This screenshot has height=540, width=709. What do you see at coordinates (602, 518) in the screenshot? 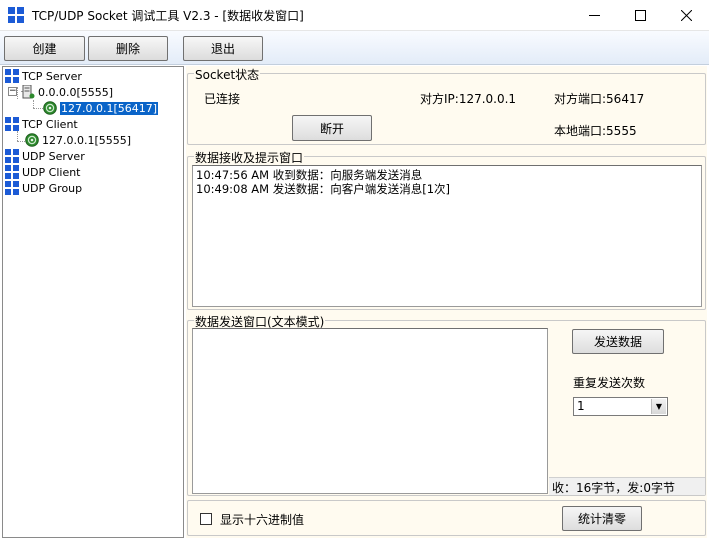
I see `clear-stats-button: 统计清零` at bounding box center [602, 518].